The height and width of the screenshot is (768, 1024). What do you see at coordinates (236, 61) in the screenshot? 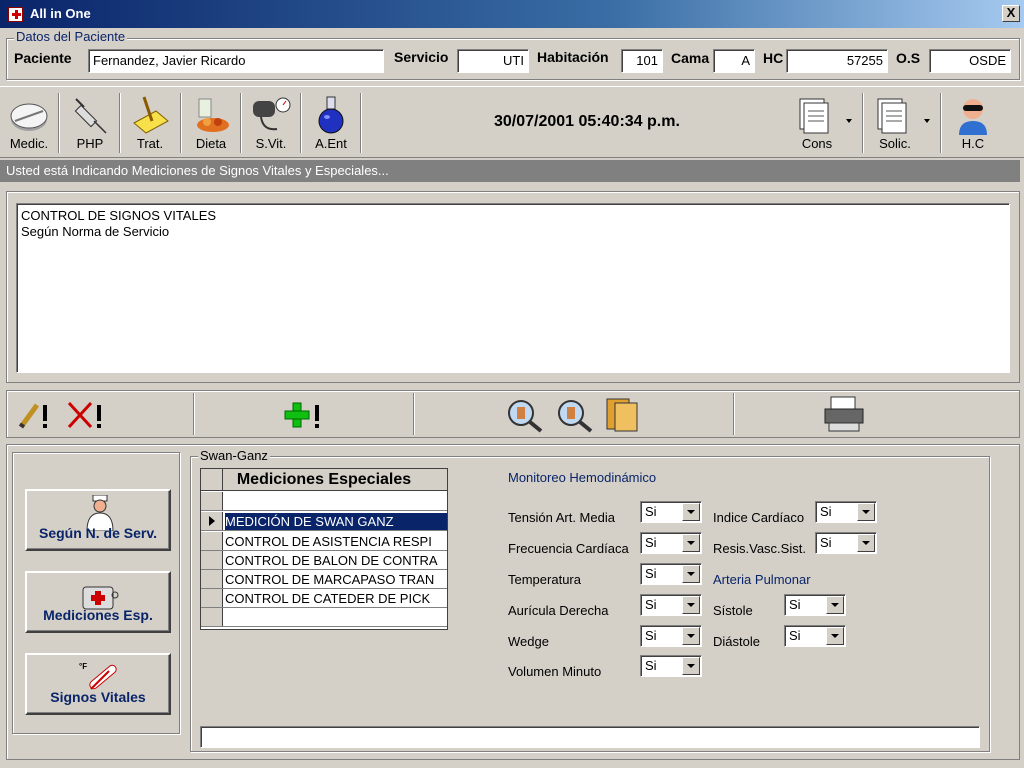
I see `paciente-field: Fernandez, Javier Ricardo` at bounding box center [236, 61].